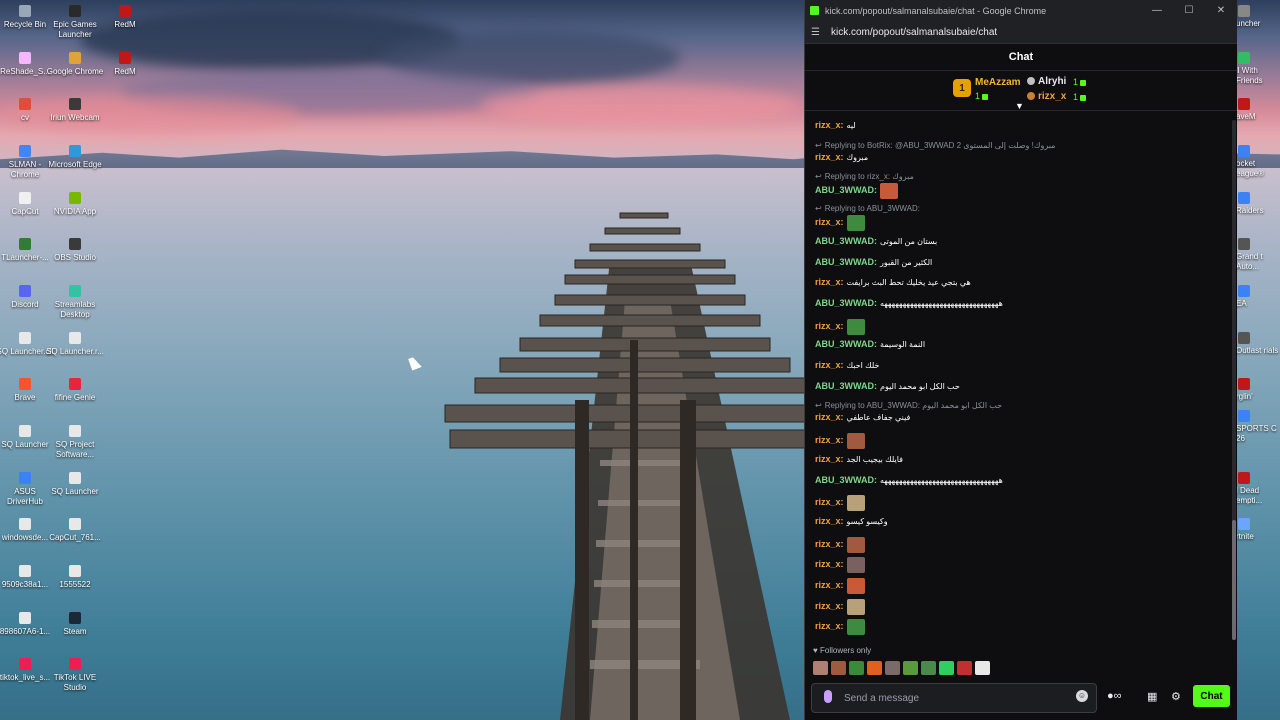  I want to click on chat-message: ABU_3WWAD: الكثير من القبور, so click(868, 262).